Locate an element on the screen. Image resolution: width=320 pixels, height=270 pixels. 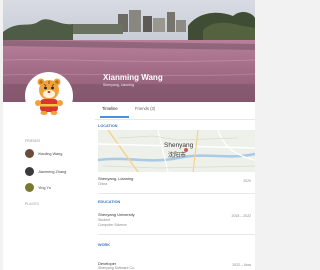
tab-friends: Friends (3) is located at coordinates (145, 108).